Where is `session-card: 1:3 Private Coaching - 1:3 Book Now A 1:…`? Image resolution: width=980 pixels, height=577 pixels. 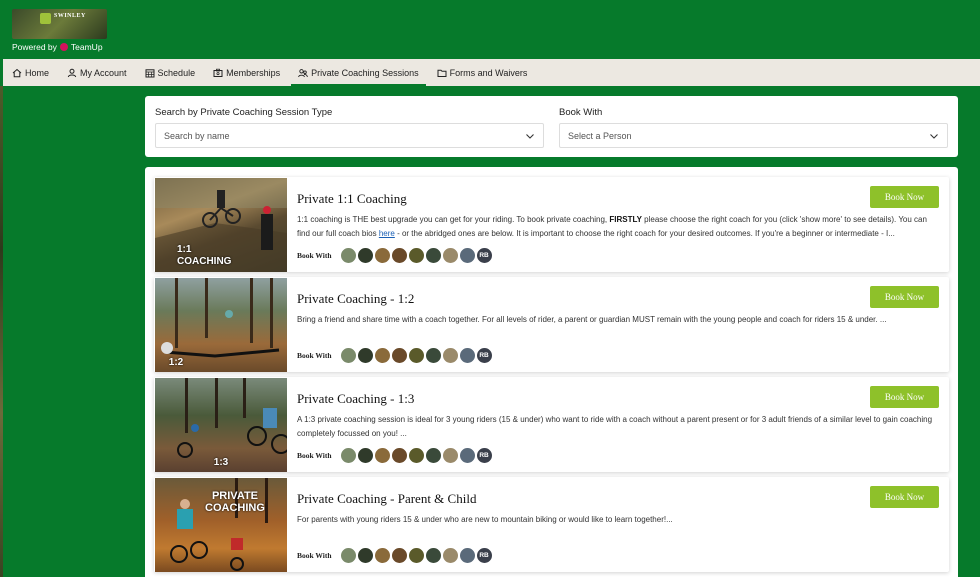
session-card: 1:3 Private Coaching - 1:3 Book Now A 1:… is located at coordinates (551, 424).